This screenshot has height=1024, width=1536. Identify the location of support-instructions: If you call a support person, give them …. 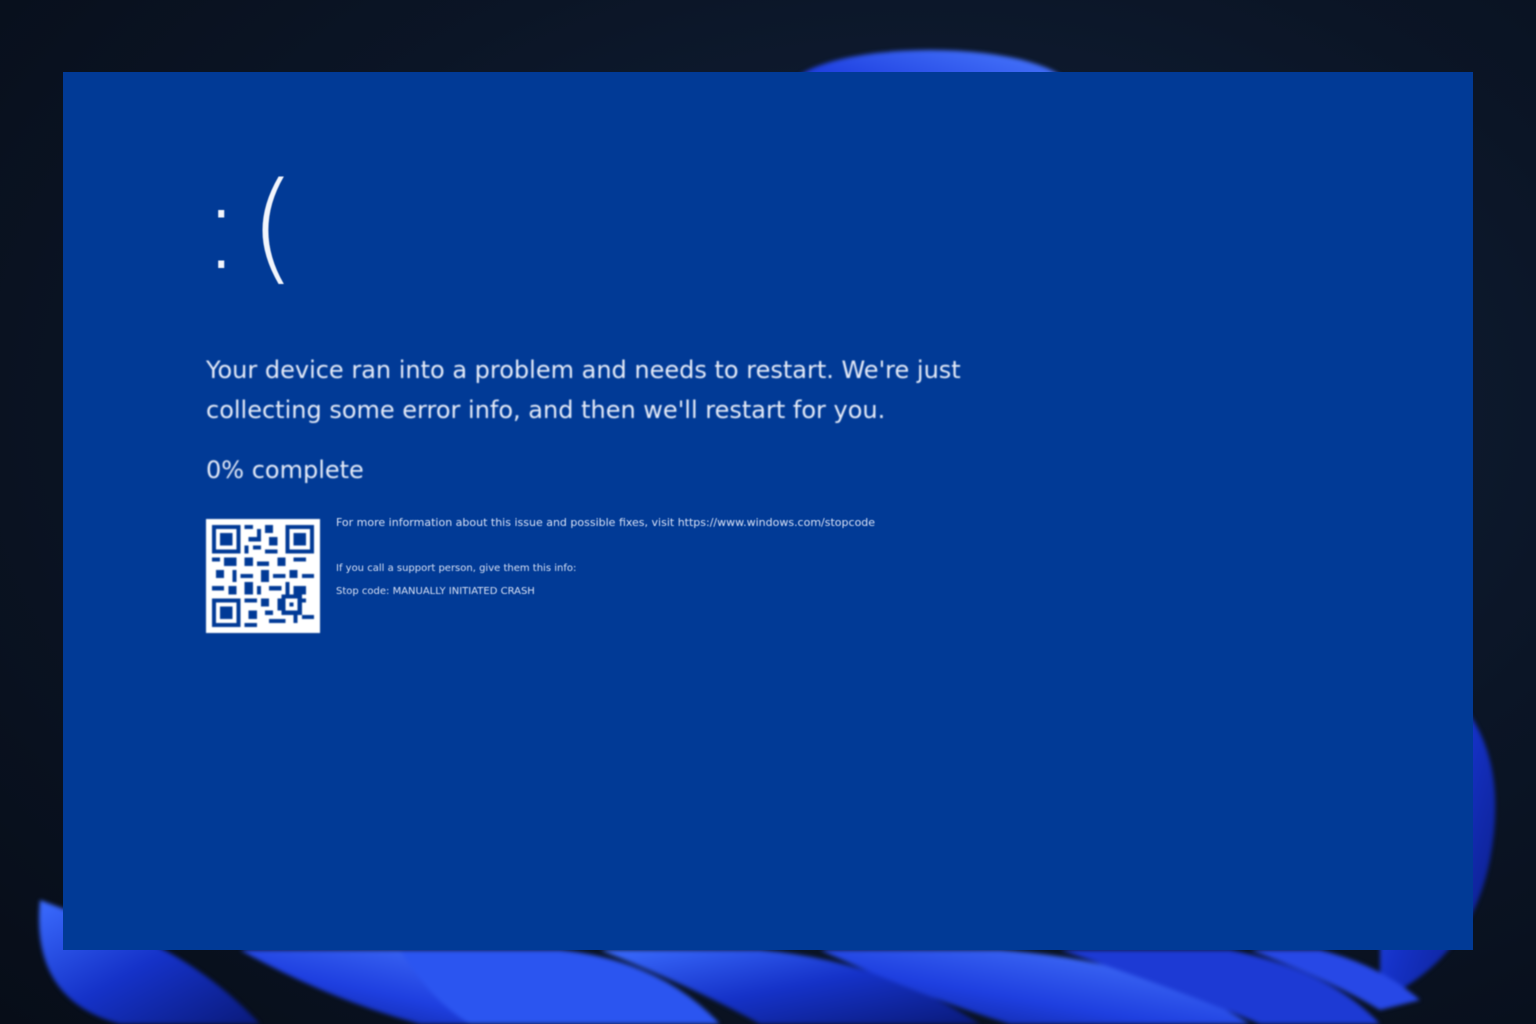
(456, 568).